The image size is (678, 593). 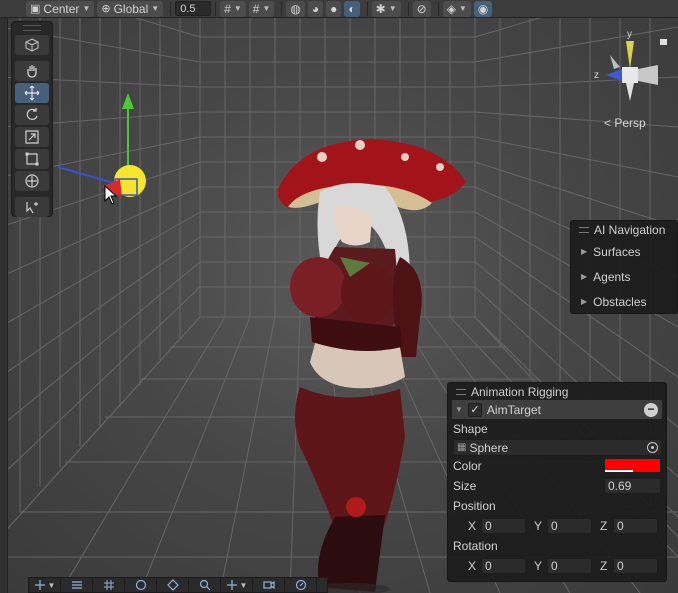 I want to click on move-arrows-icon, so click(x=231, y=585).